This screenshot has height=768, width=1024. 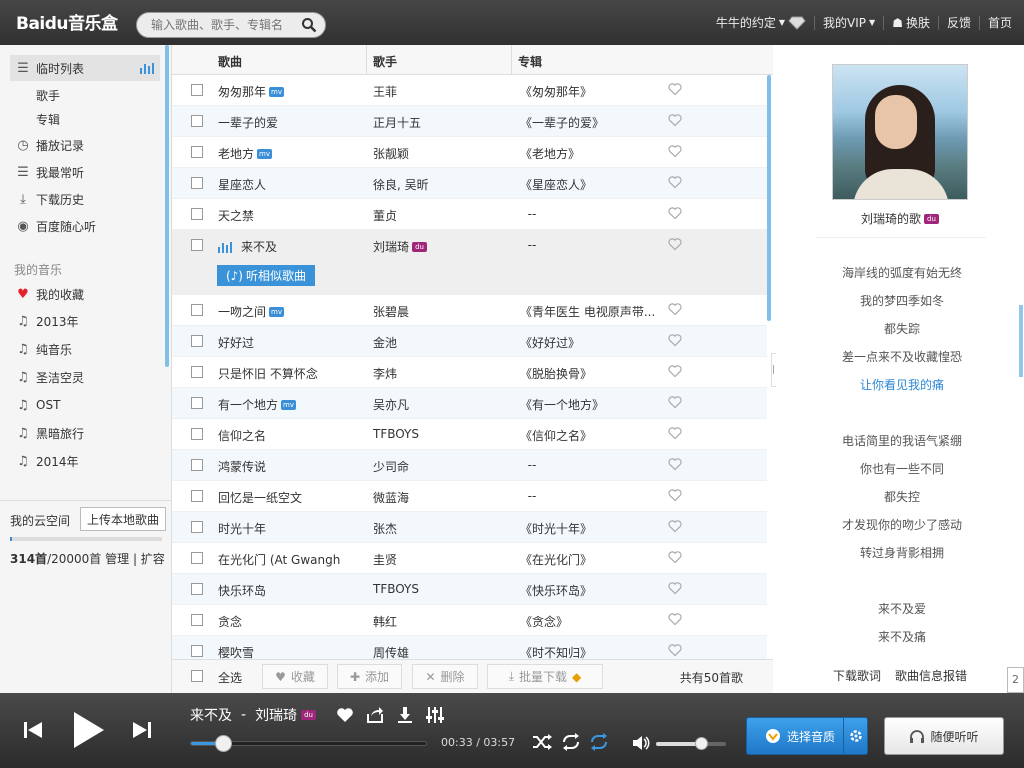 I want to click on song-artist: 董贞, so click(x=385, y=215).